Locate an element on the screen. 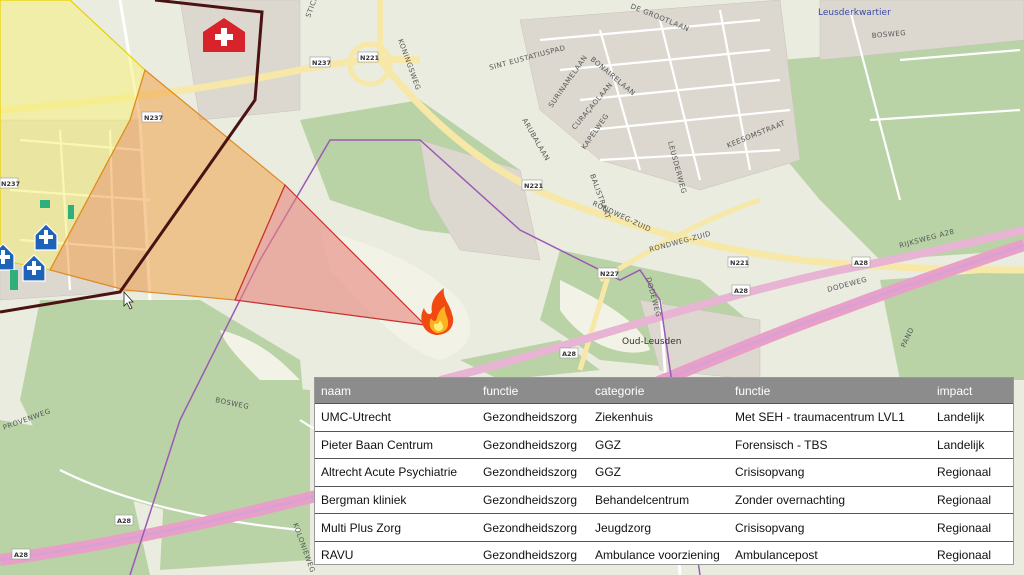 The width and height of the screenshot is (1024, 575). cell-naam: Altrecht Acute Psychiatrie is located at coordinates (396, 472).